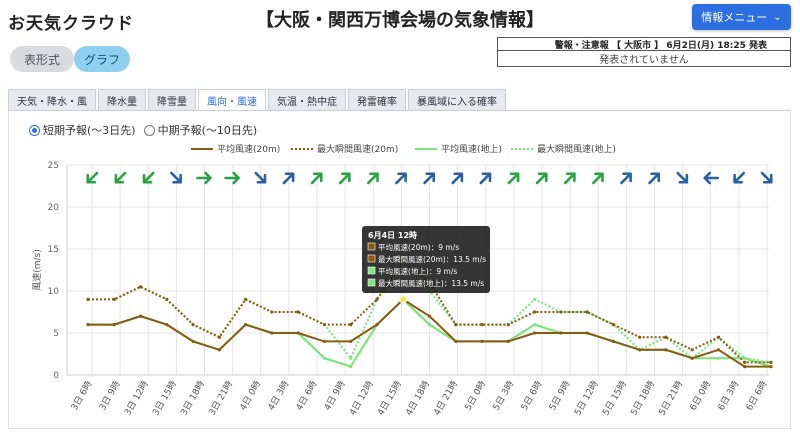  I want to click on y-tick-label: 15, so click(53, 250).